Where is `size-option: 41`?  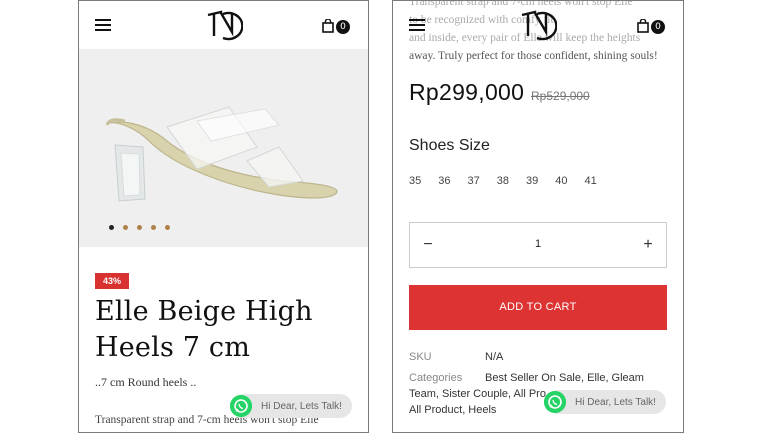
size-option: 41 is located at coordinates (591, 181).